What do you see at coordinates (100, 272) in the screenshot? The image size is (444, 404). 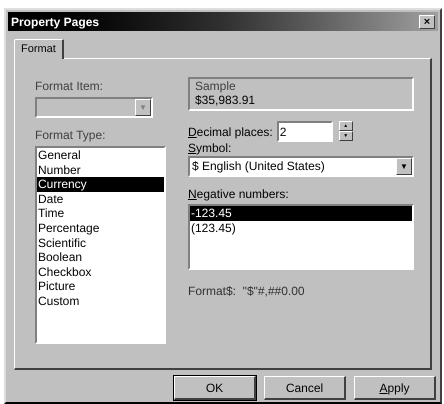 I see `list-item: Checkbox` at bounding box center [100, 272].